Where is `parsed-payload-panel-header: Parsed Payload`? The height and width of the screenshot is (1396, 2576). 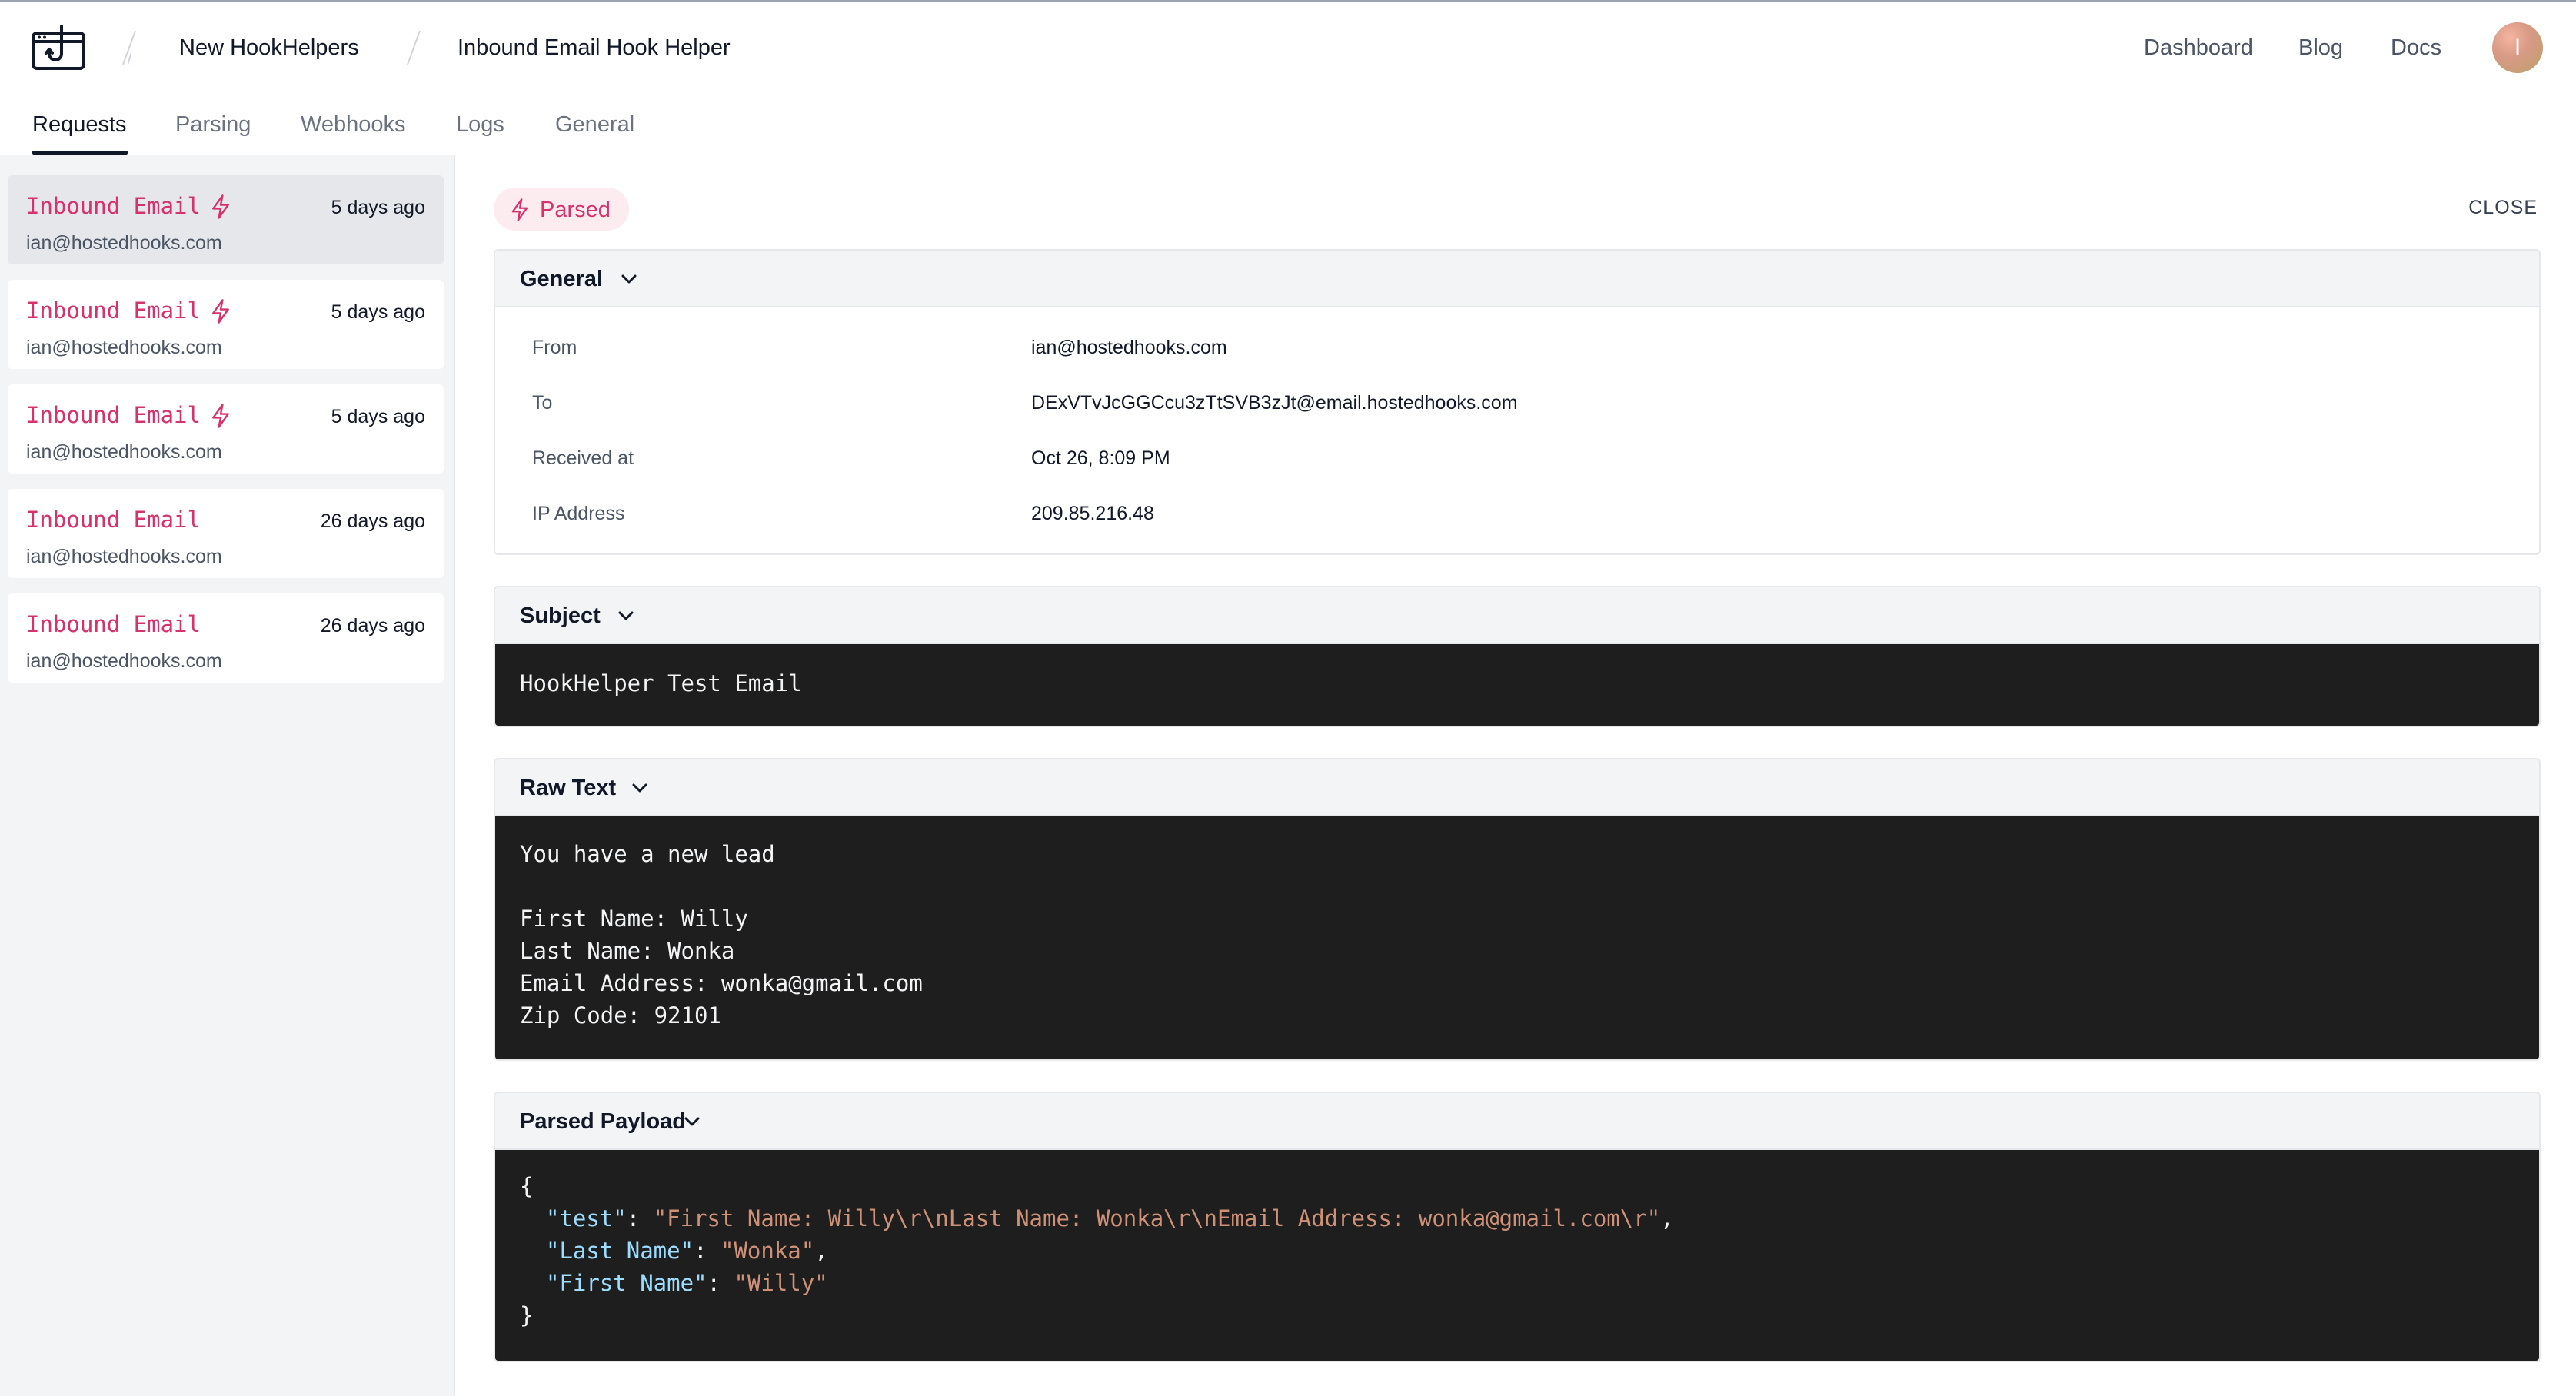
parsed-payload-panel-header: Parsed Payload is located at coordinates (1517, 1121).